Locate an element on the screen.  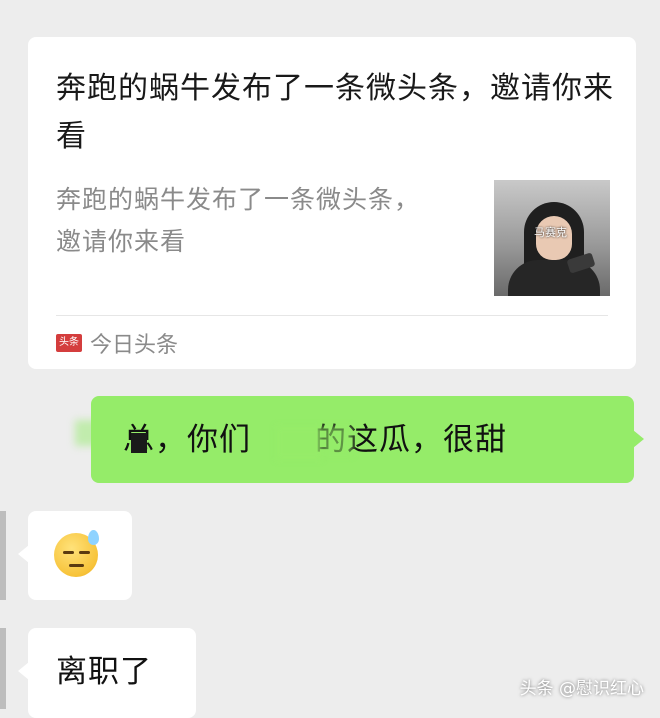
card-source: 头条 今日头条 is located at coordinates (117, 343).